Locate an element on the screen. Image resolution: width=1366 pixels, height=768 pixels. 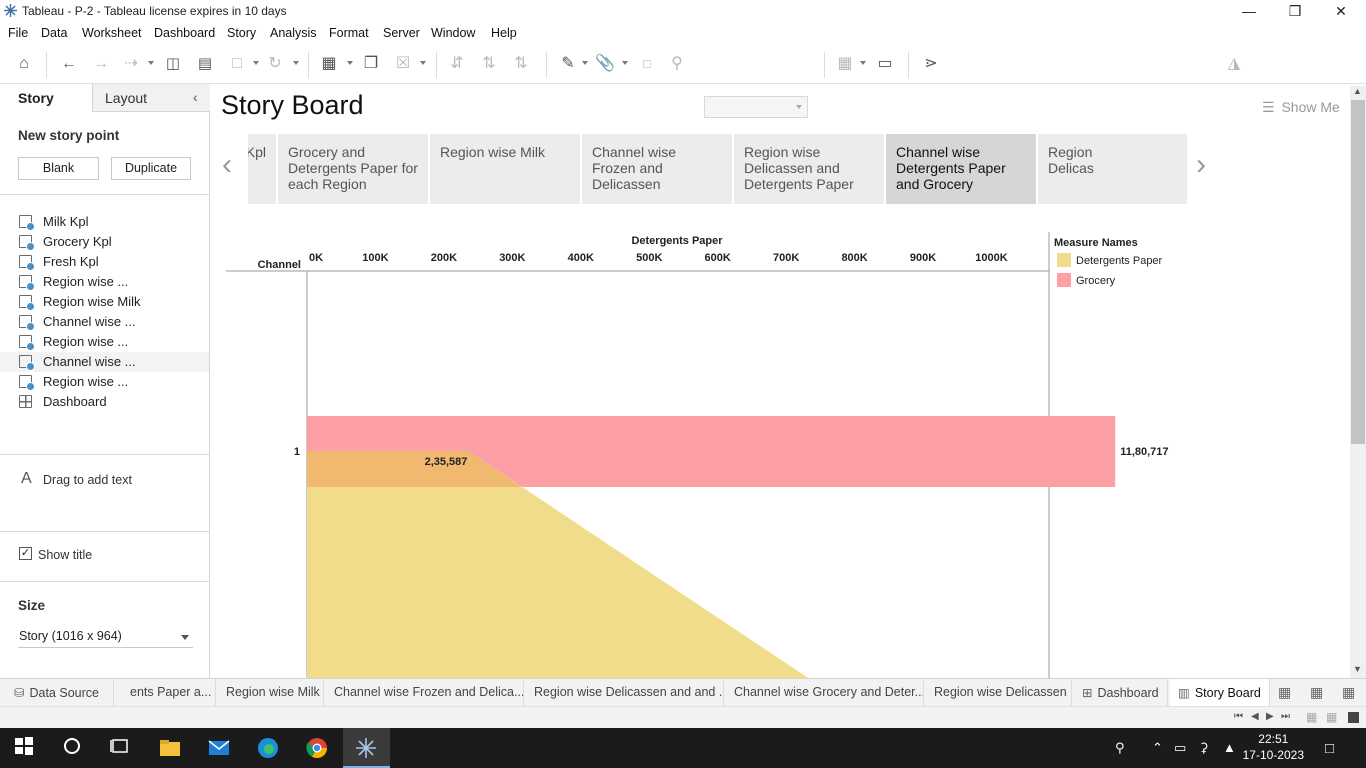
sort-ascending-icon: ⇅ is located at coordinates (489, 64).